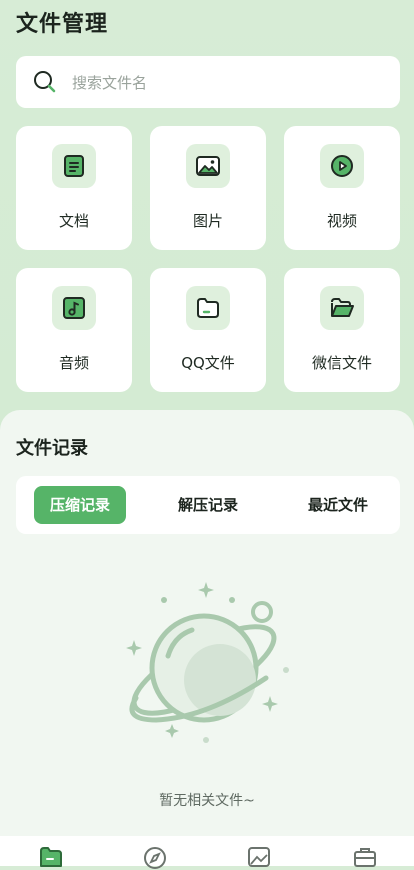  Describe the element at coordinates (62, 24) in the screenshot. I see `page-title: 文件管理` at that location.